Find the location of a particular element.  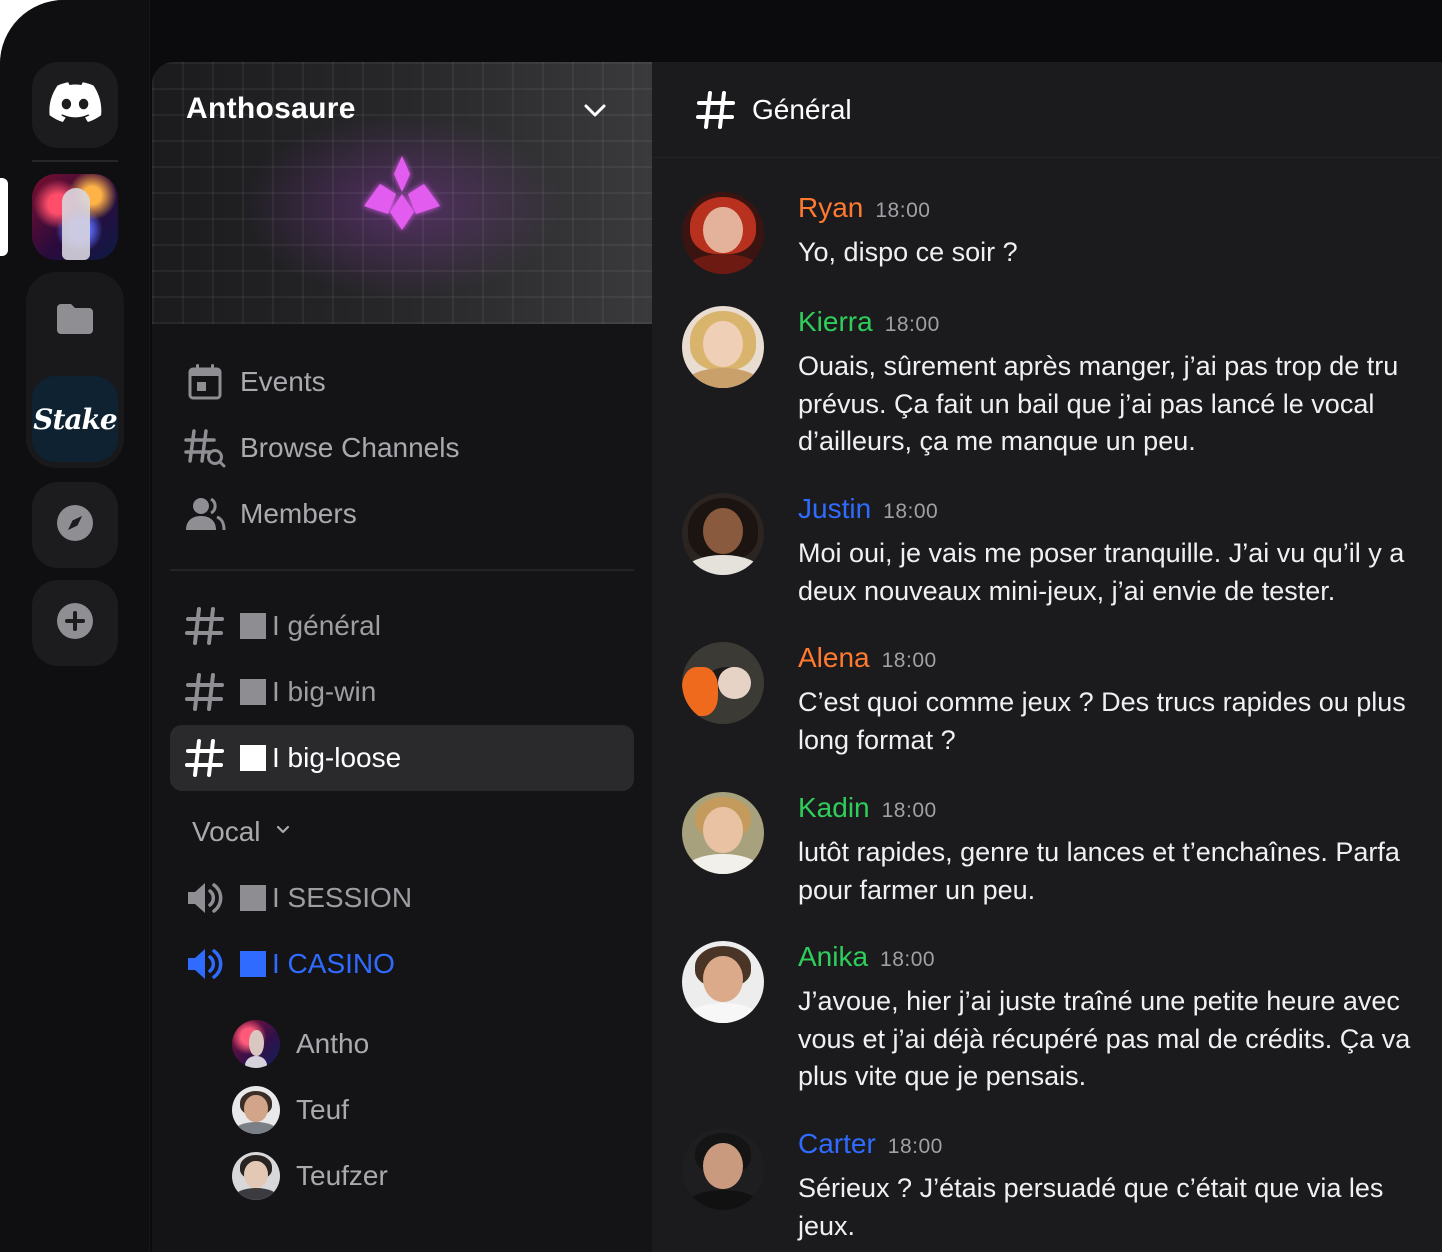

message-author: Kadin is located at coordinates (834, 808).